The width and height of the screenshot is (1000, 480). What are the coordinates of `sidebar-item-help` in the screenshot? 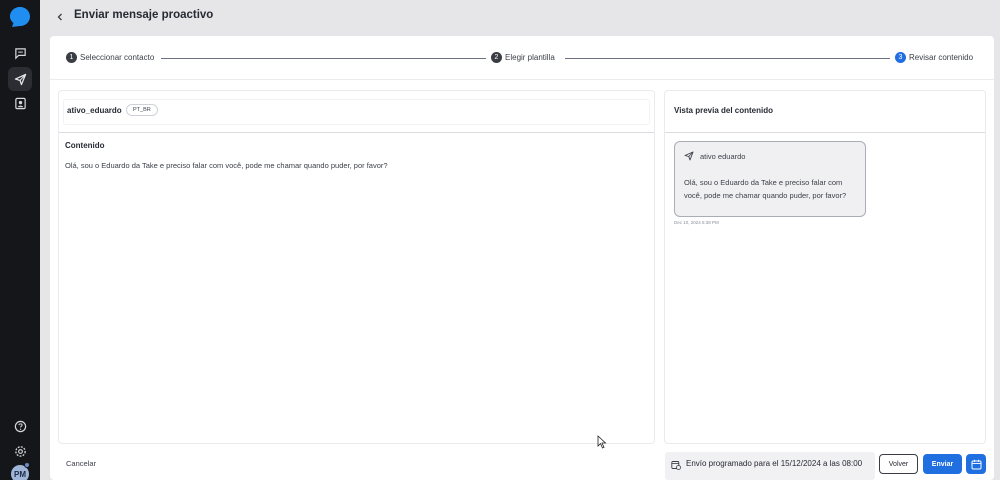 It's located at (20, 426).